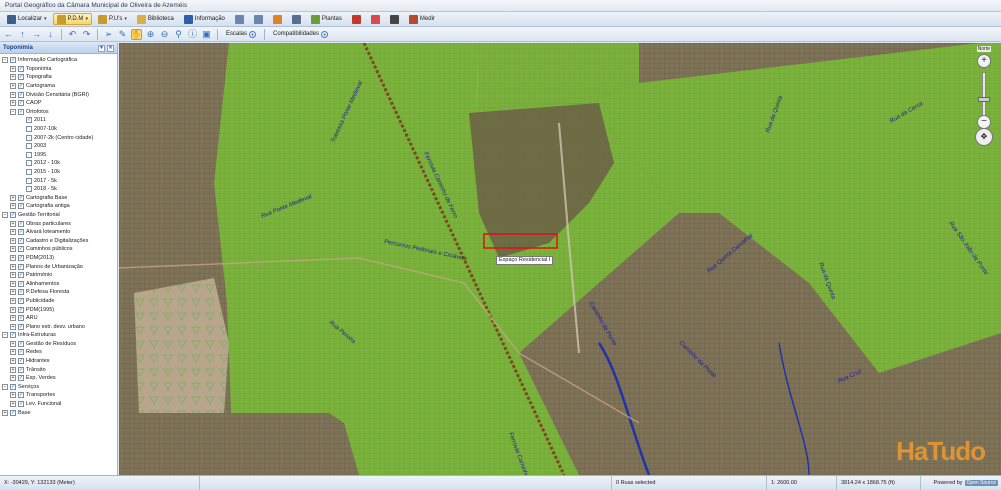 The height and width of the screenshot is (490, 1001). I want to click on zoom-plus-icon: +, so click(984, 61).